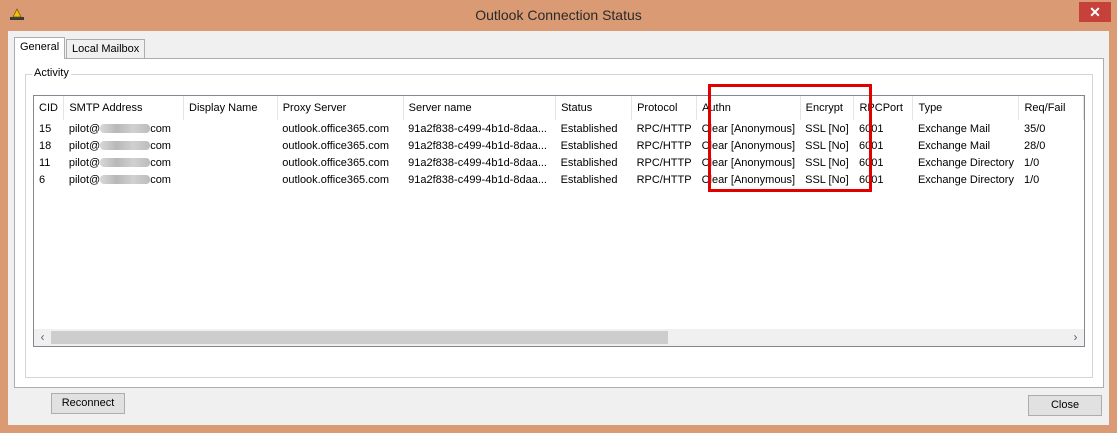  I want to click on cell-cid: 18, so click(45, 145).